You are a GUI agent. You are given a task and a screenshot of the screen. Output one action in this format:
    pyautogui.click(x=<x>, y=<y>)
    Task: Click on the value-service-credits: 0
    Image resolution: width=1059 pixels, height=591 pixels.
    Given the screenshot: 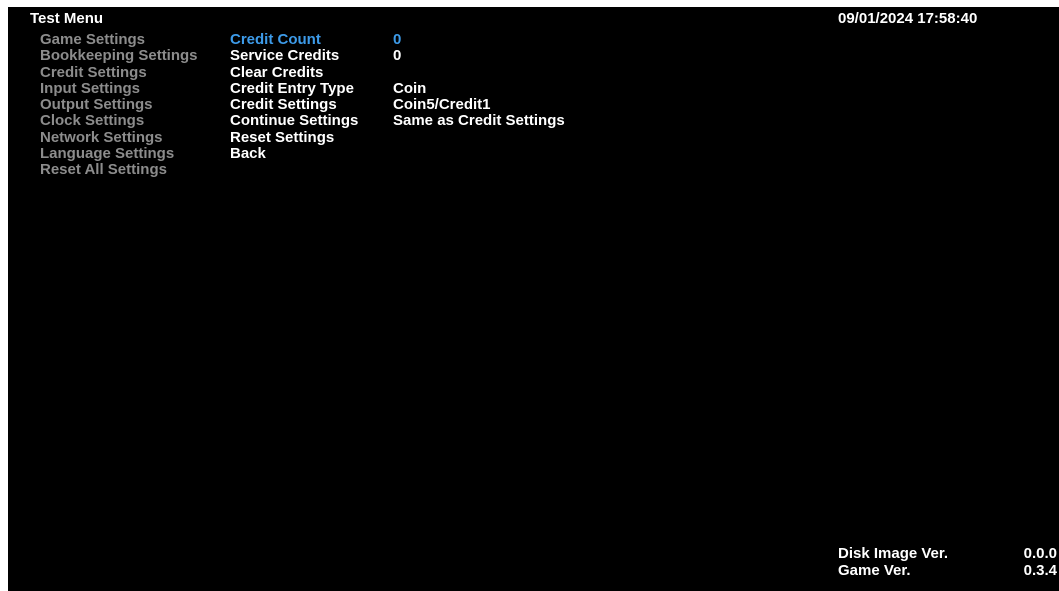 What is the action you would take?
    pyautogui.click(x=397, y=56)
    